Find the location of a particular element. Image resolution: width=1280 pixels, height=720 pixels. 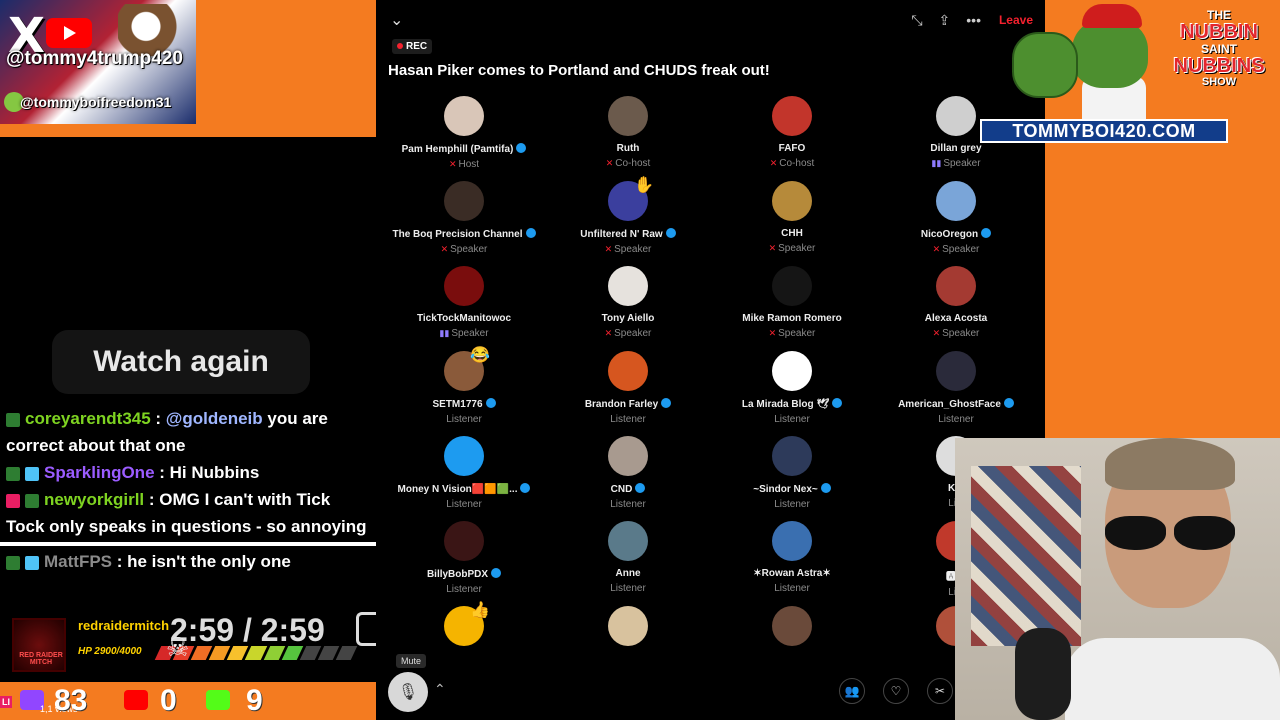

avatar: 👍 is located at coordinates (467, 624).